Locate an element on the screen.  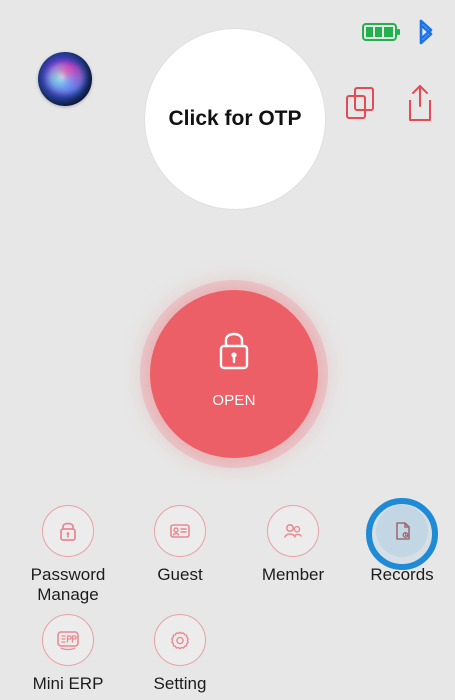
share-icon is located at coordinates (420, 104).